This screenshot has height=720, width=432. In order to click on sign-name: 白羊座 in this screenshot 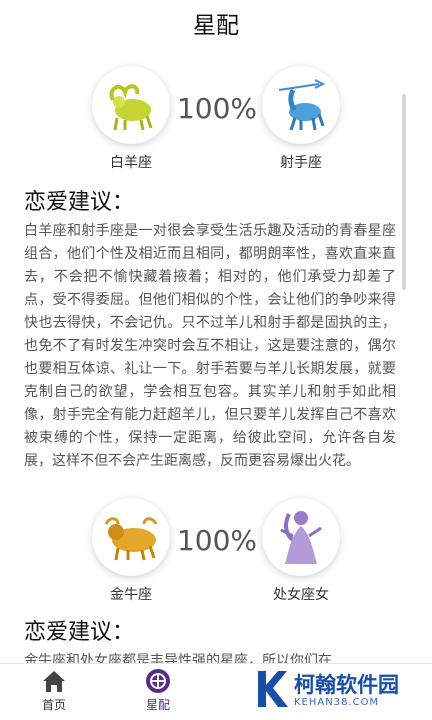, I will do `click(131, 163)`.